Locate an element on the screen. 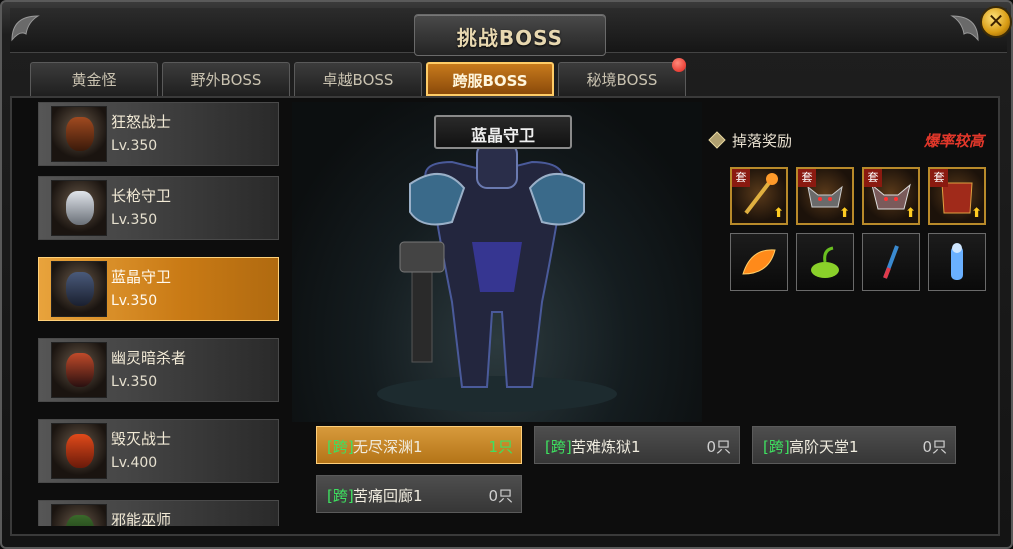  boss-count: 1只 is located at coordinates (500, 447).